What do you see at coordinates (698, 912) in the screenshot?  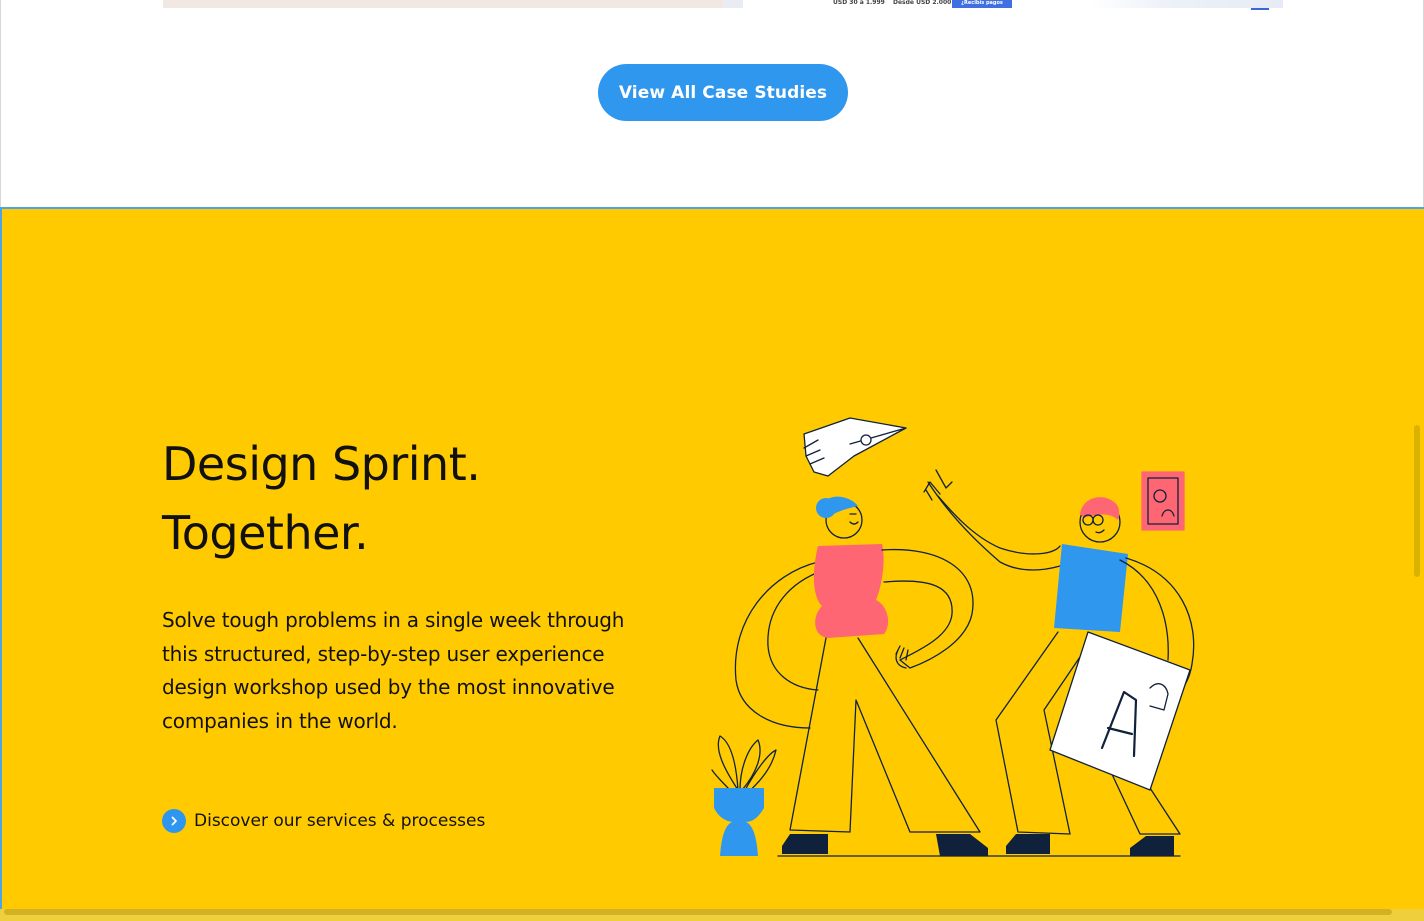 I see `horizontal-scrollbar` at bounding box center [698, 912].